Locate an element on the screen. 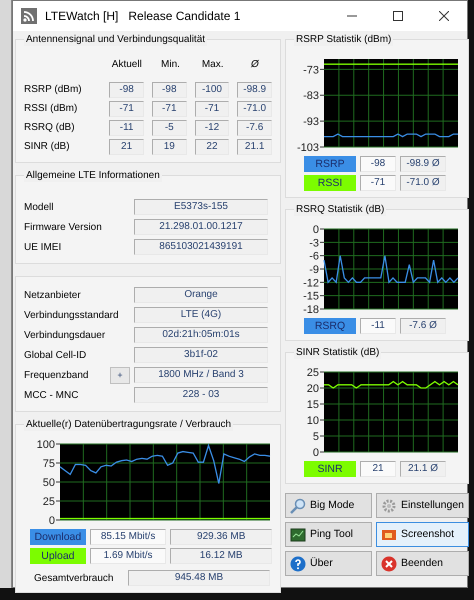 Image resolution: width=474 pixels, height=600 pixels. tick-label: 15 is located at coordinates (312, 405).